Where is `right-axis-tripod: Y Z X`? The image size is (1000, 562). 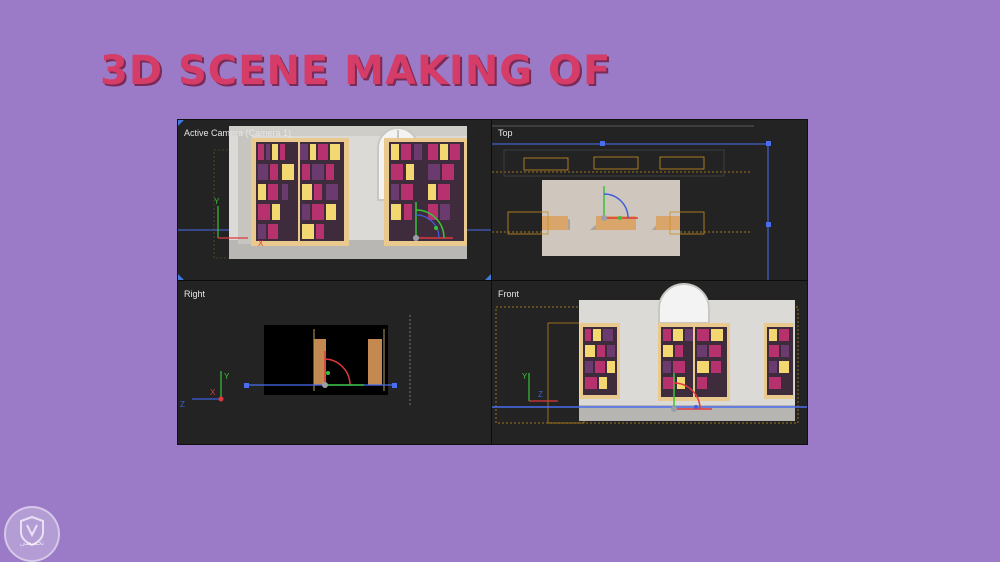 right-axis-tripod: Y Z X is located at coordinates (205, 390).